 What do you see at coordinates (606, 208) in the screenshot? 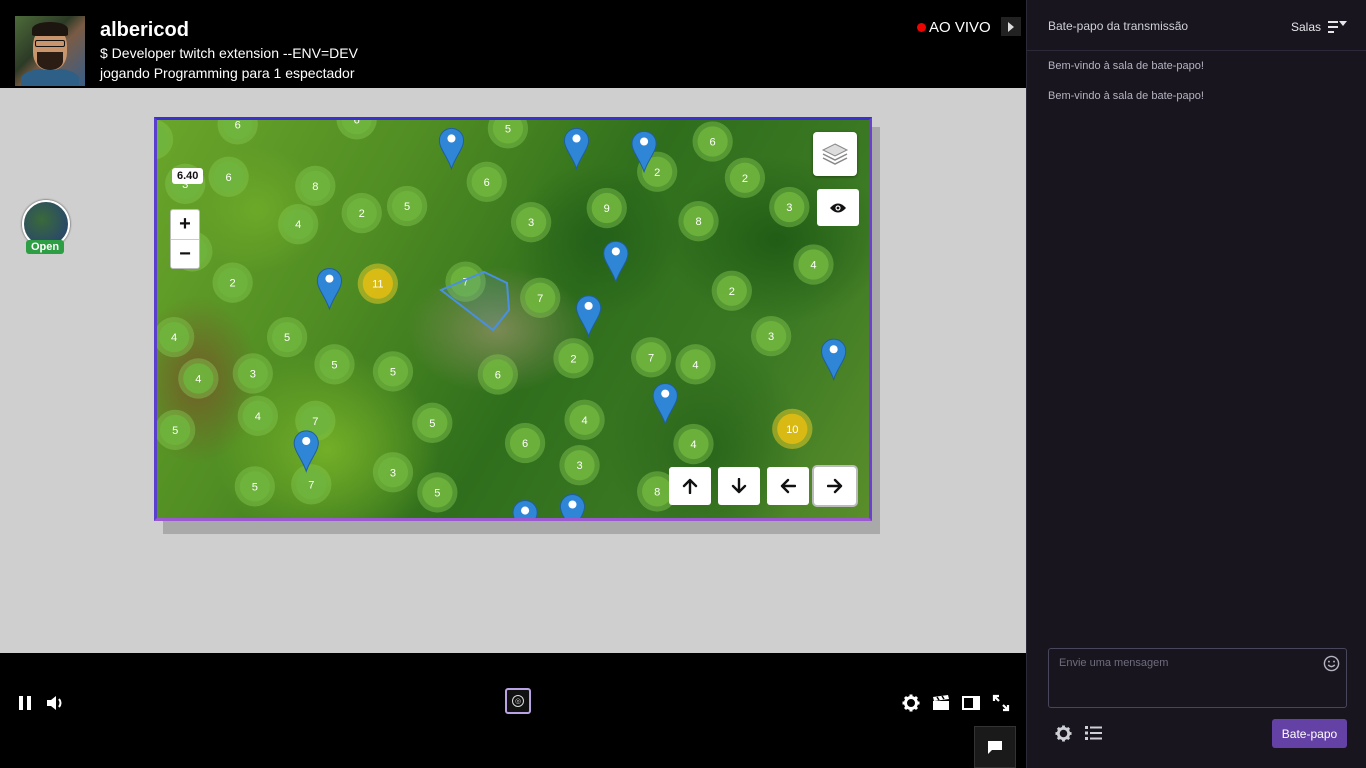
I see `marker-cluster: 9` at bounding box center [606, 208].